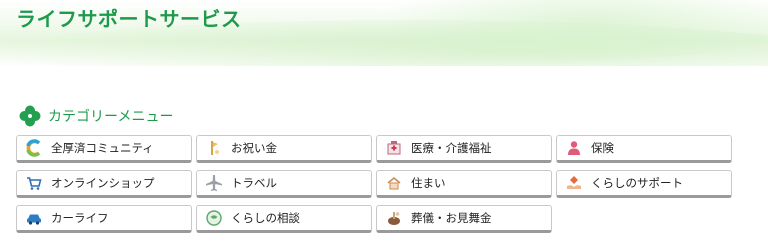 The width and height of the screenshot is (768, 251). Describe the element at coordinates (214, 148) in the screenshot. I see `celebration-icon` at that location.